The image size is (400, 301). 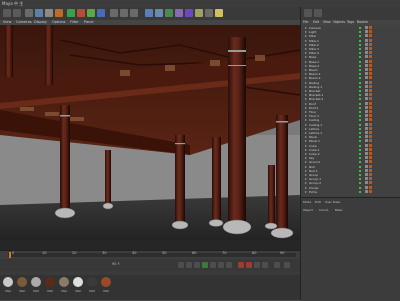 I want to click on pen-icon, so click(x=159, y=13).